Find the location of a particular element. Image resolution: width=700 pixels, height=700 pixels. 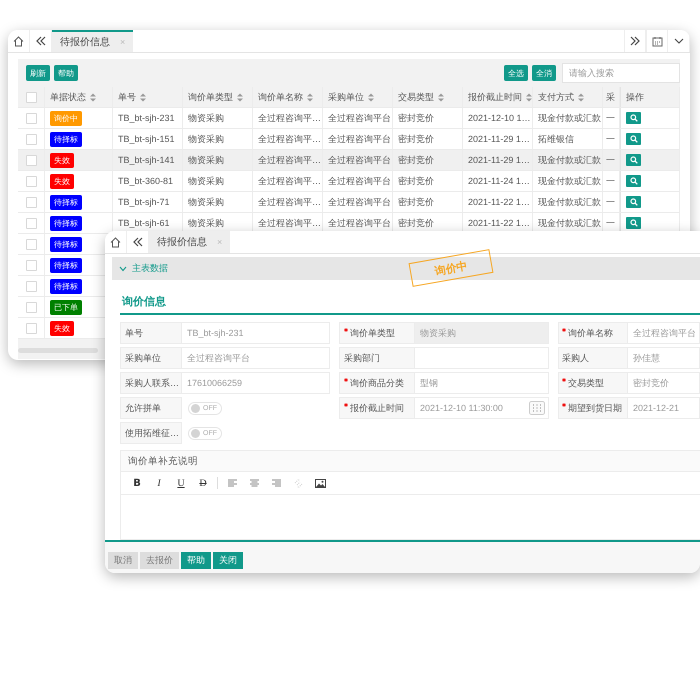

italic-button: I is located at coordinates (159, 483).